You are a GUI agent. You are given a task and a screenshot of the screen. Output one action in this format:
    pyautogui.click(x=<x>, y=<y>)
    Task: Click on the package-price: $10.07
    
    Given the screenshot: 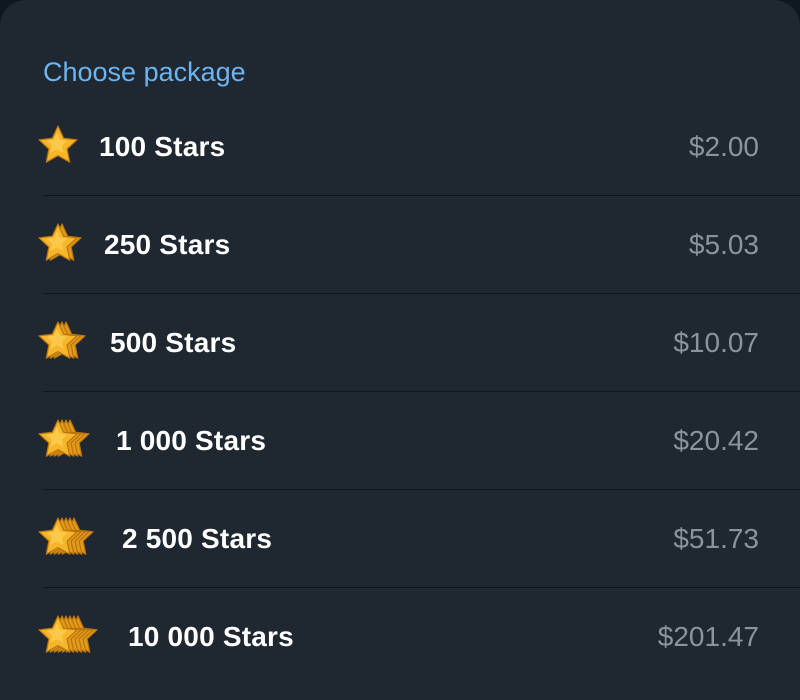 What is the action you would take?
    pyautogui.click(x=716, y=342)
    